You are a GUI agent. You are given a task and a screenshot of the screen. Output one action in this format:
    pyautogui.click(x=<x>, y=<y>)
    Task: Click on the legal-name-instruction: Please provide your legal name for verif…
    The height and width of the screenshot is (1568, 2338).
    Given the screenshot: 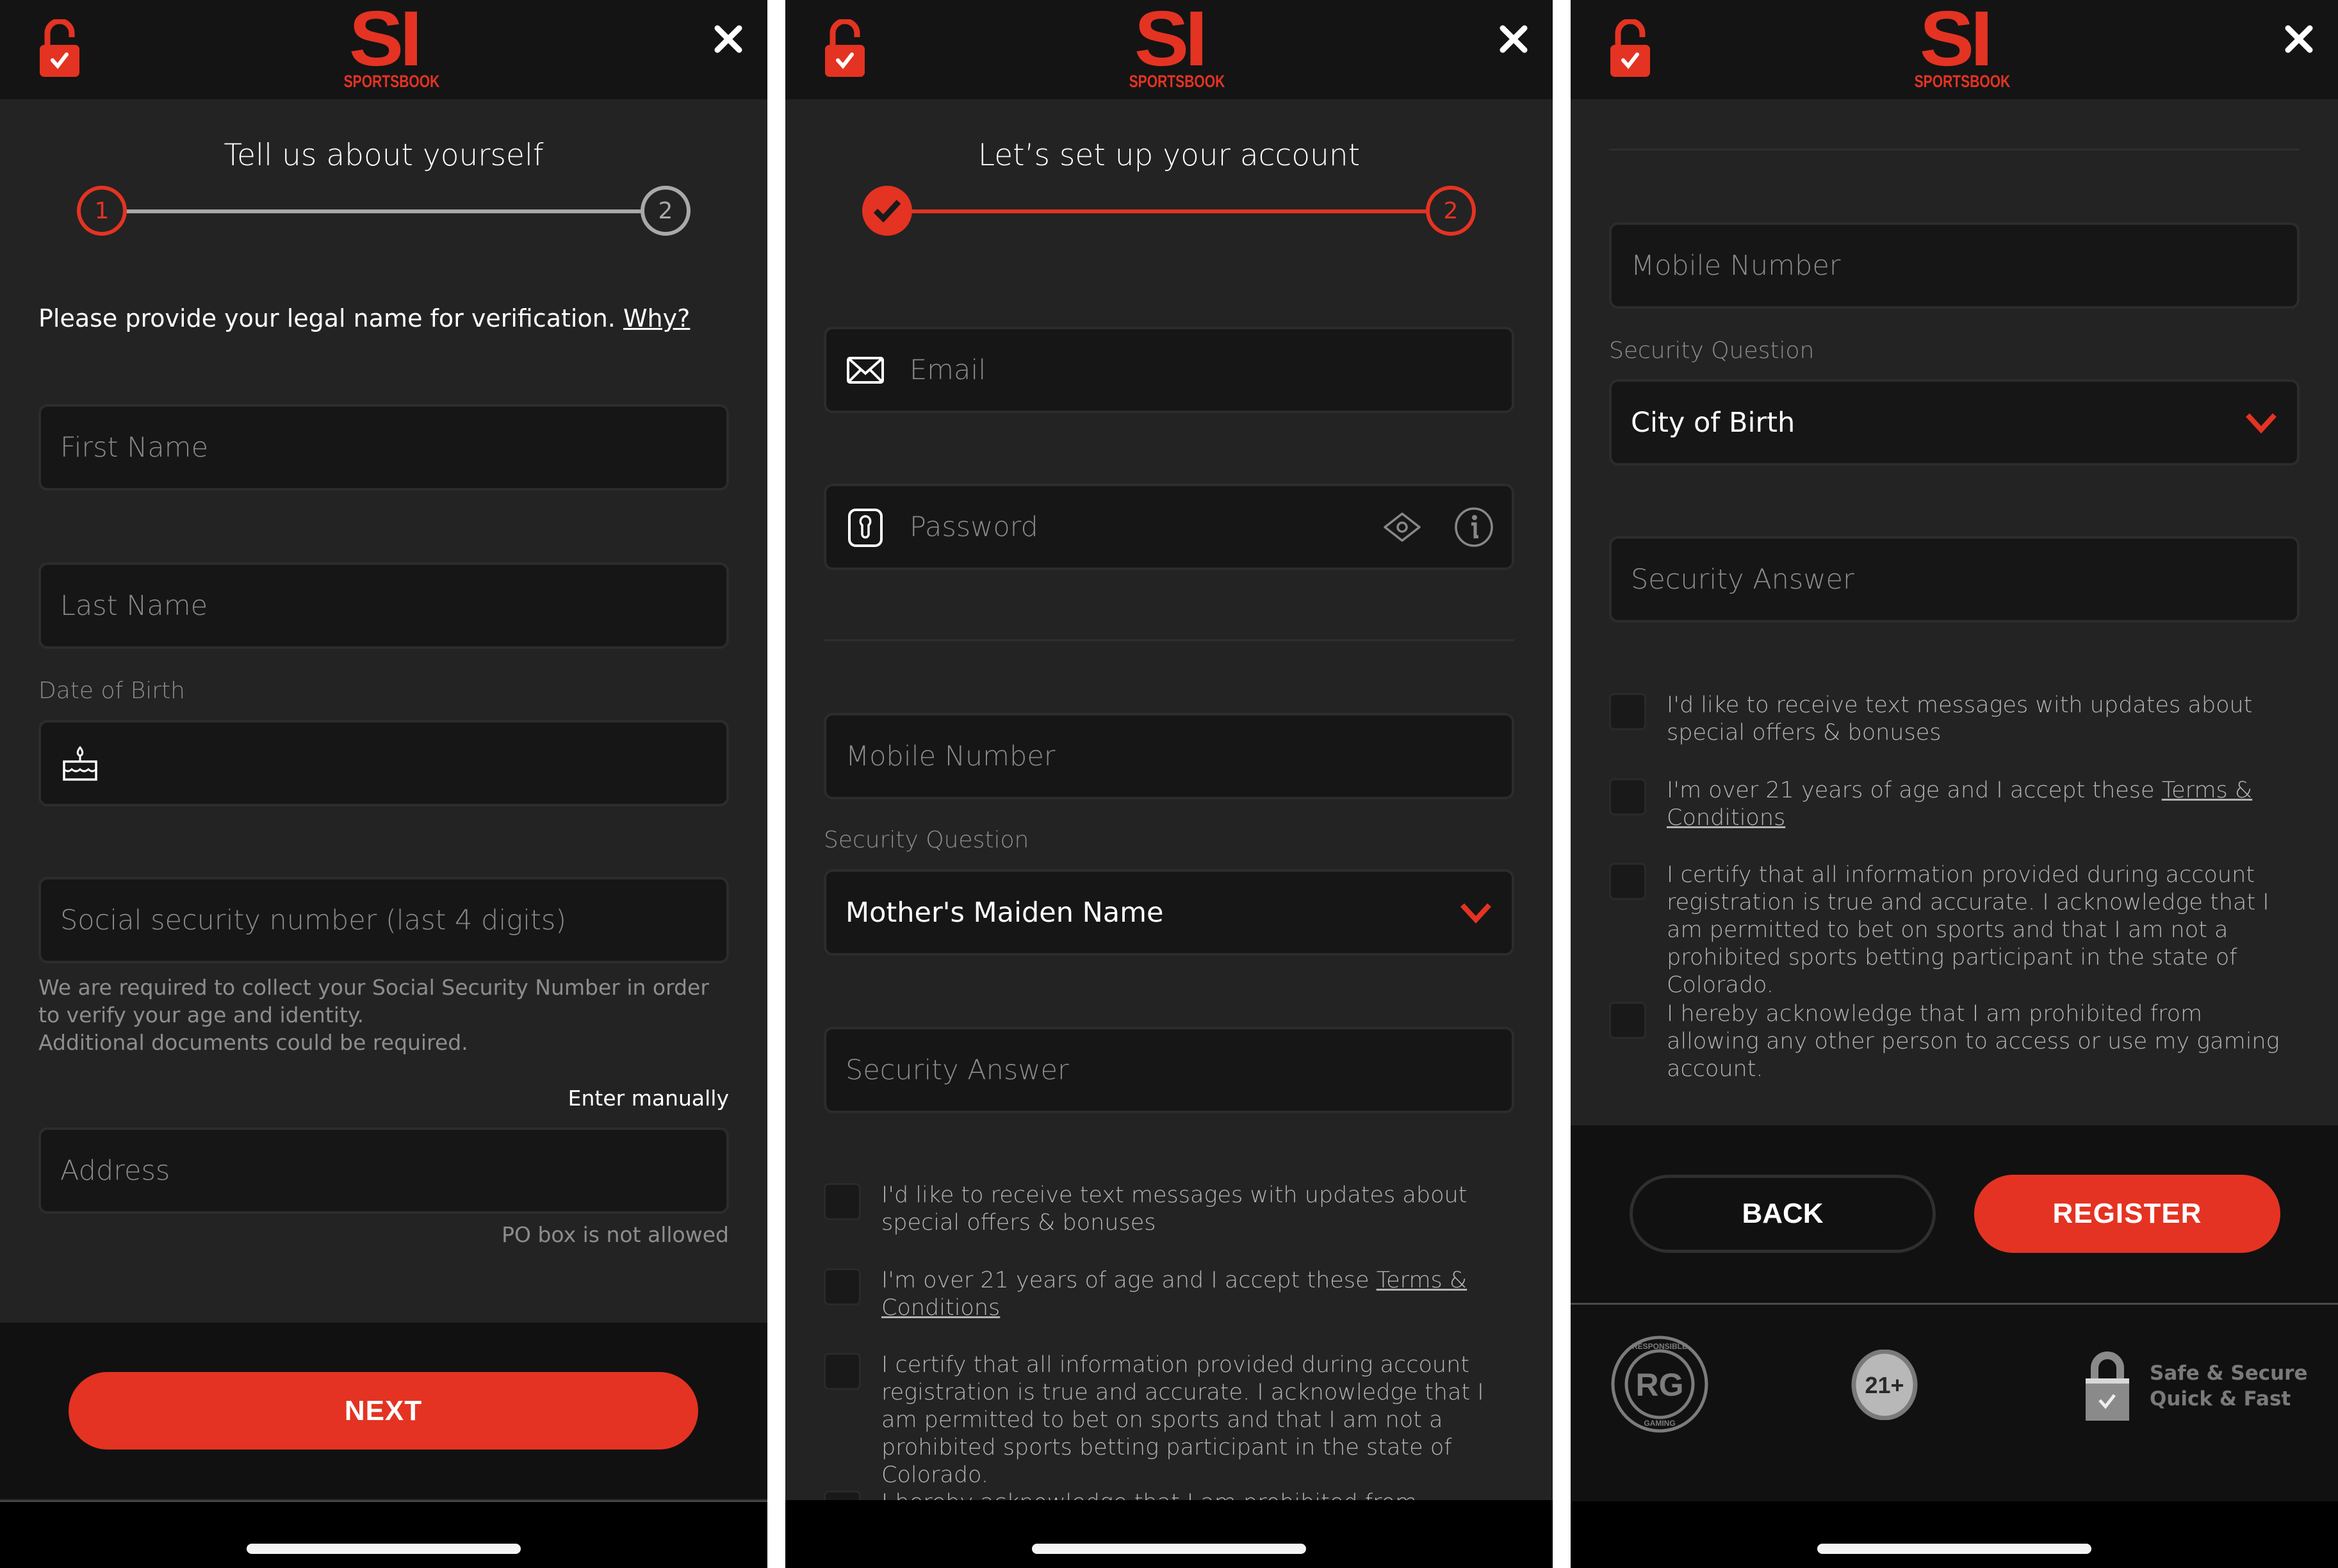 What is the action you would take?
    pyautogui.click(x=364, y=318)
    